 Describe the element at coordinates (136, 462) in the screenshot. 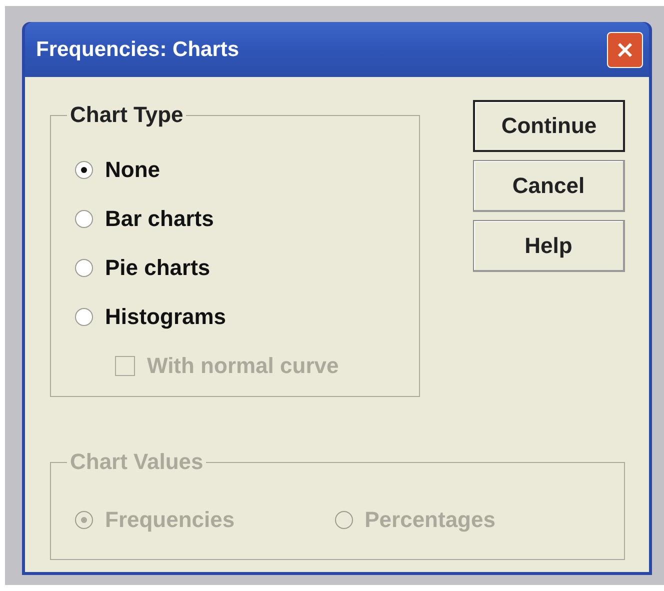

I see `group-label: Chart Values` at that location.